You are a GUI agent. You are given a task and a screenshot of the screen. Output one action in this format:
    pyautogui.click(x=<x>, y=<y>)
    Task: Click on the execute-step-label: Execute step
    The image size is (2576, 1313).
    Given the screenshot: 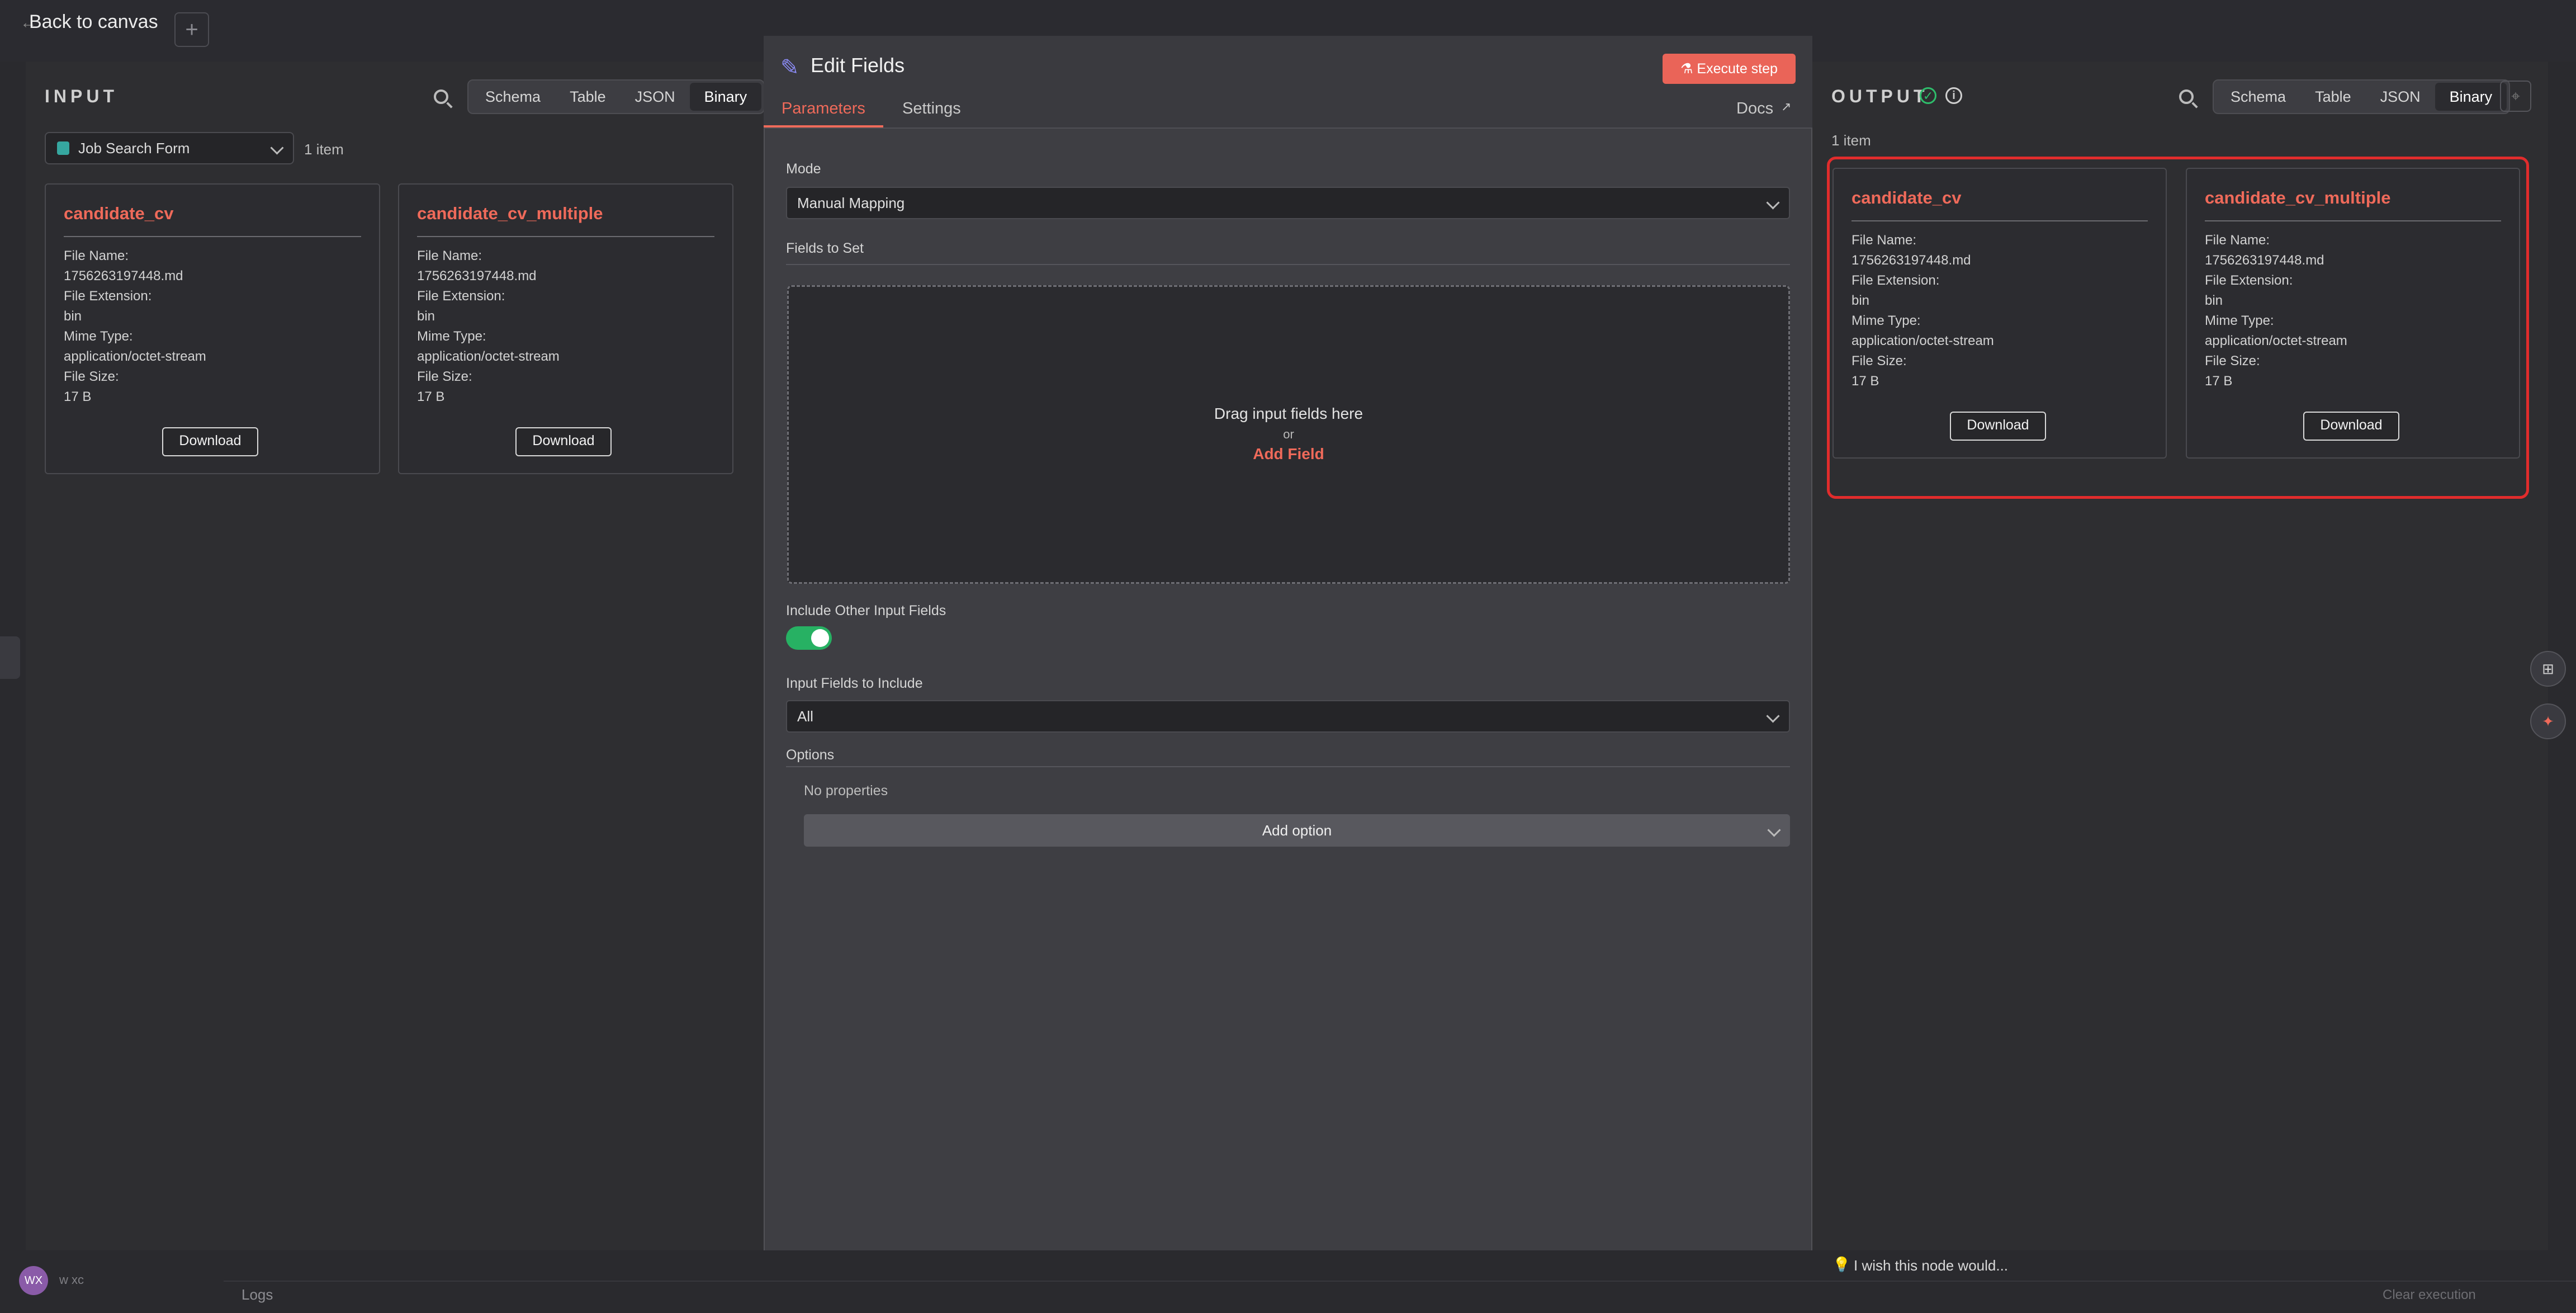 What is the action you would take?
    pyautogui.click(x=1737, y=69)
    